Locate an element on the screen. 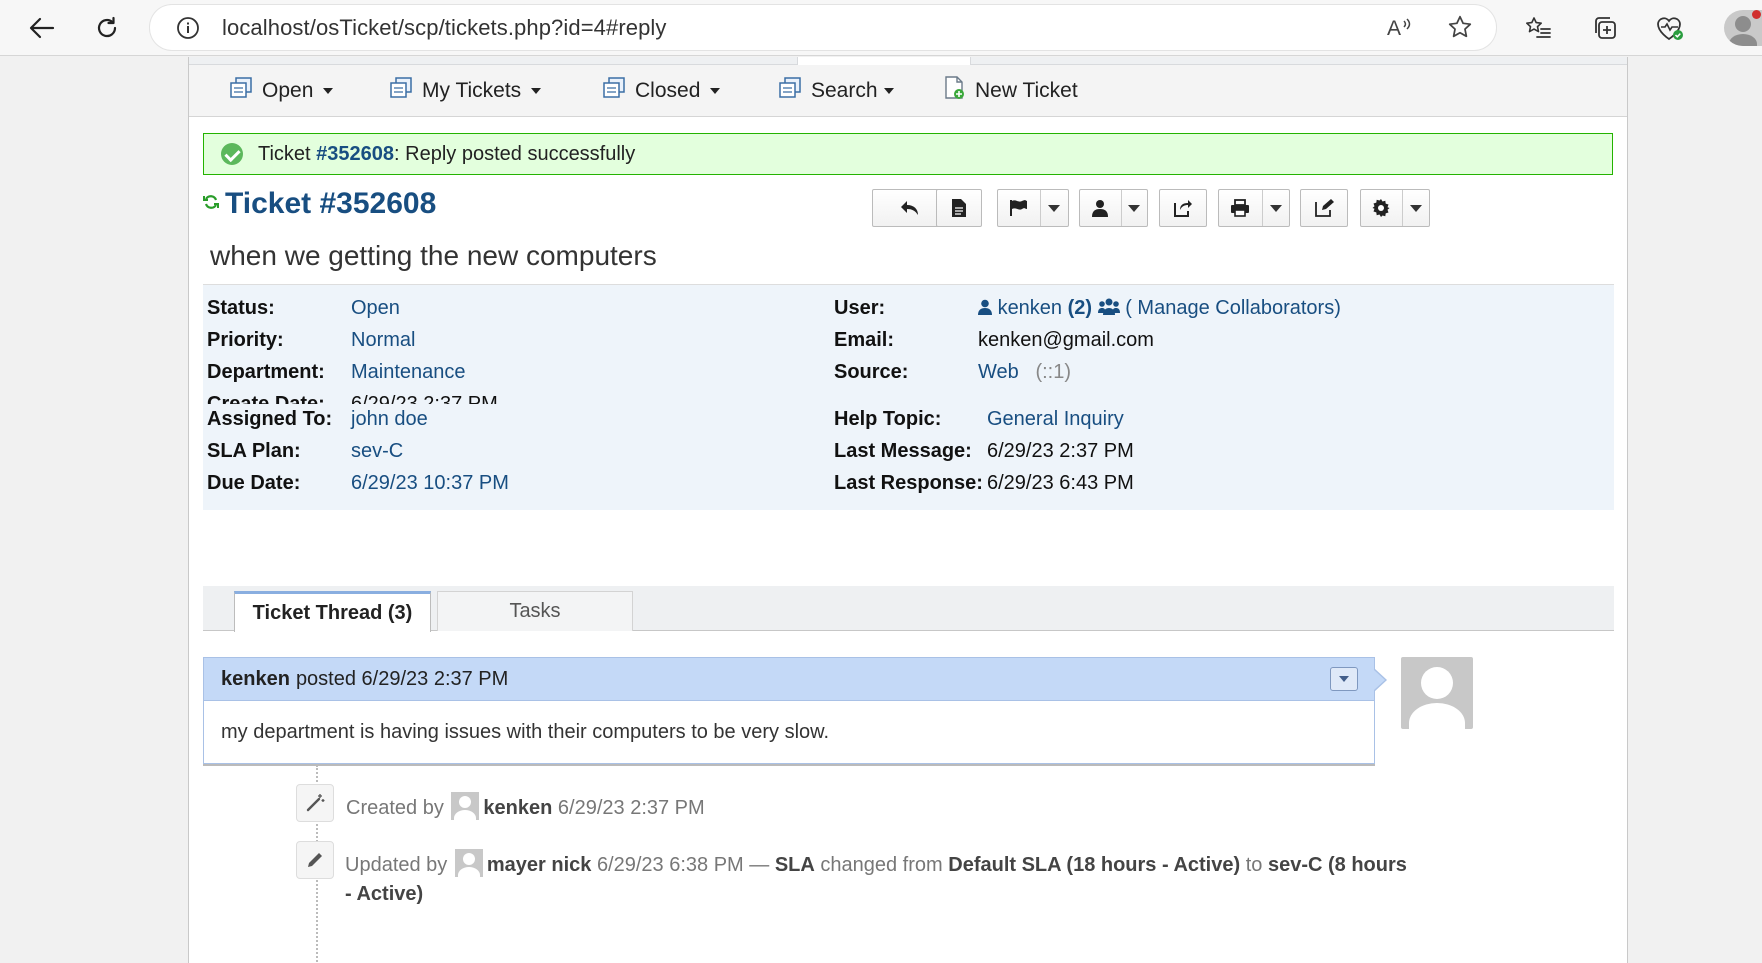  edit-button is located at coordinates (1324, 208).